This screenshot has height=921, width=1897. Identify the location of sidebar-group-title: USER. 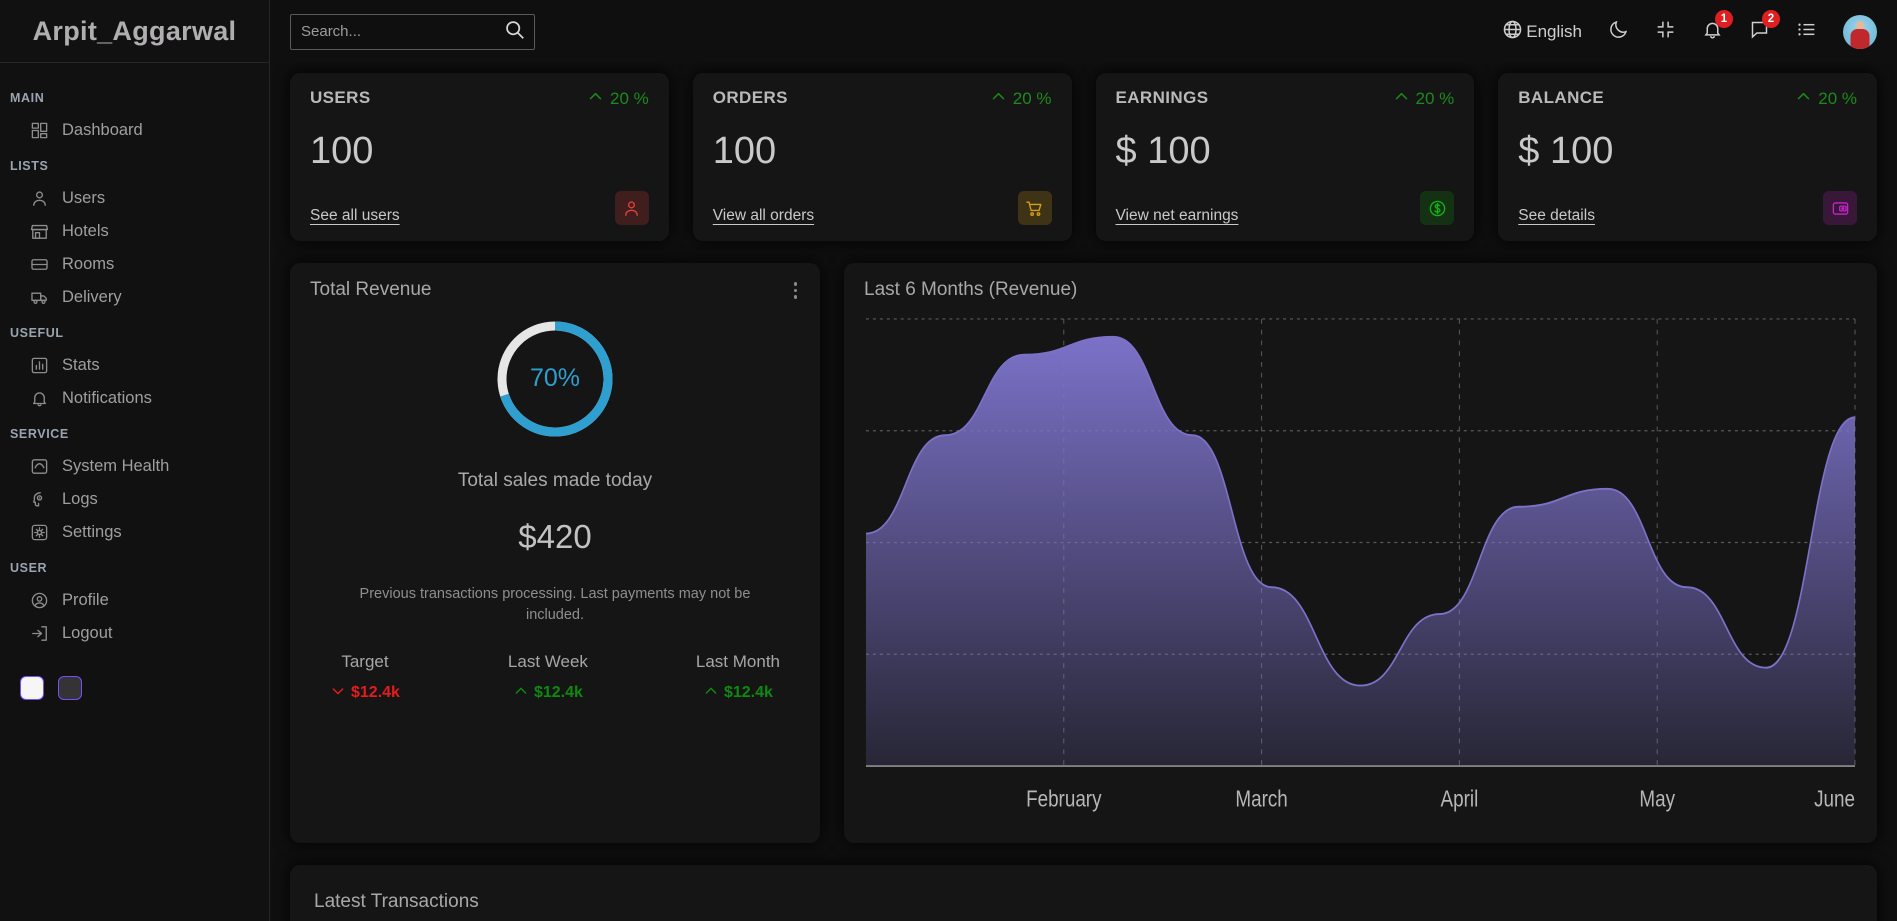
(29, 568).